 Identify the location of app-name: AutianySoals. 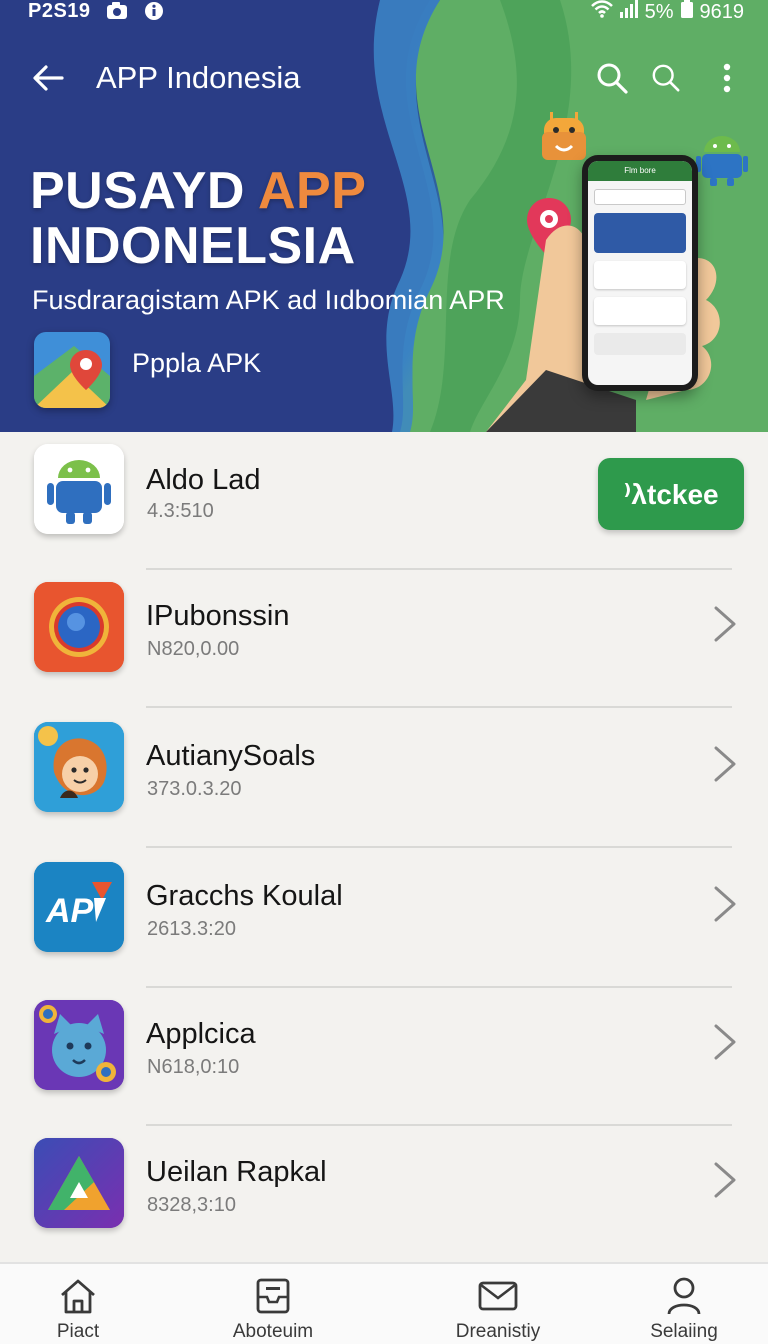
(231, 756).